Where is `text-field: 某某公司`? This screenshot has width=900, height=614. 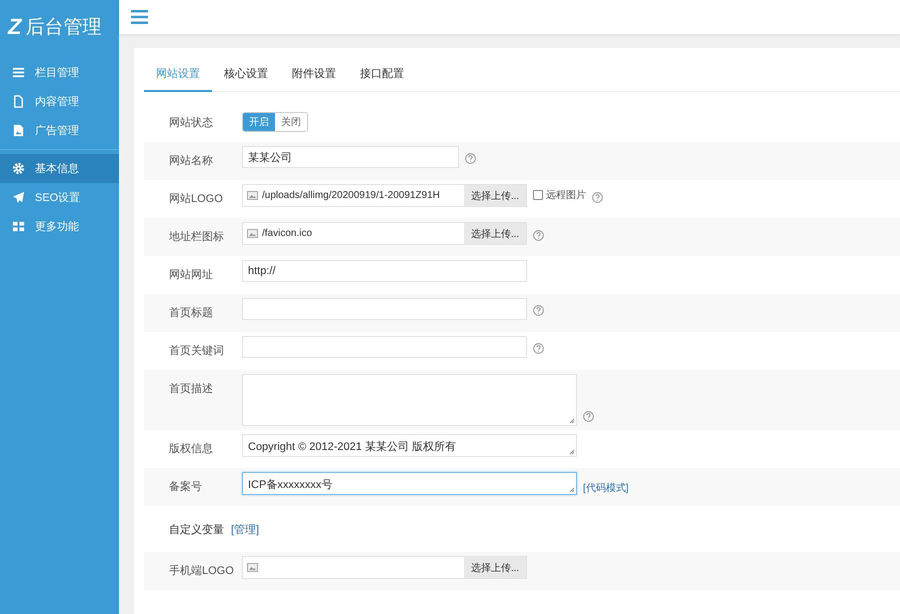
text-field: 某某公司 is located at coordinates (350, 157).